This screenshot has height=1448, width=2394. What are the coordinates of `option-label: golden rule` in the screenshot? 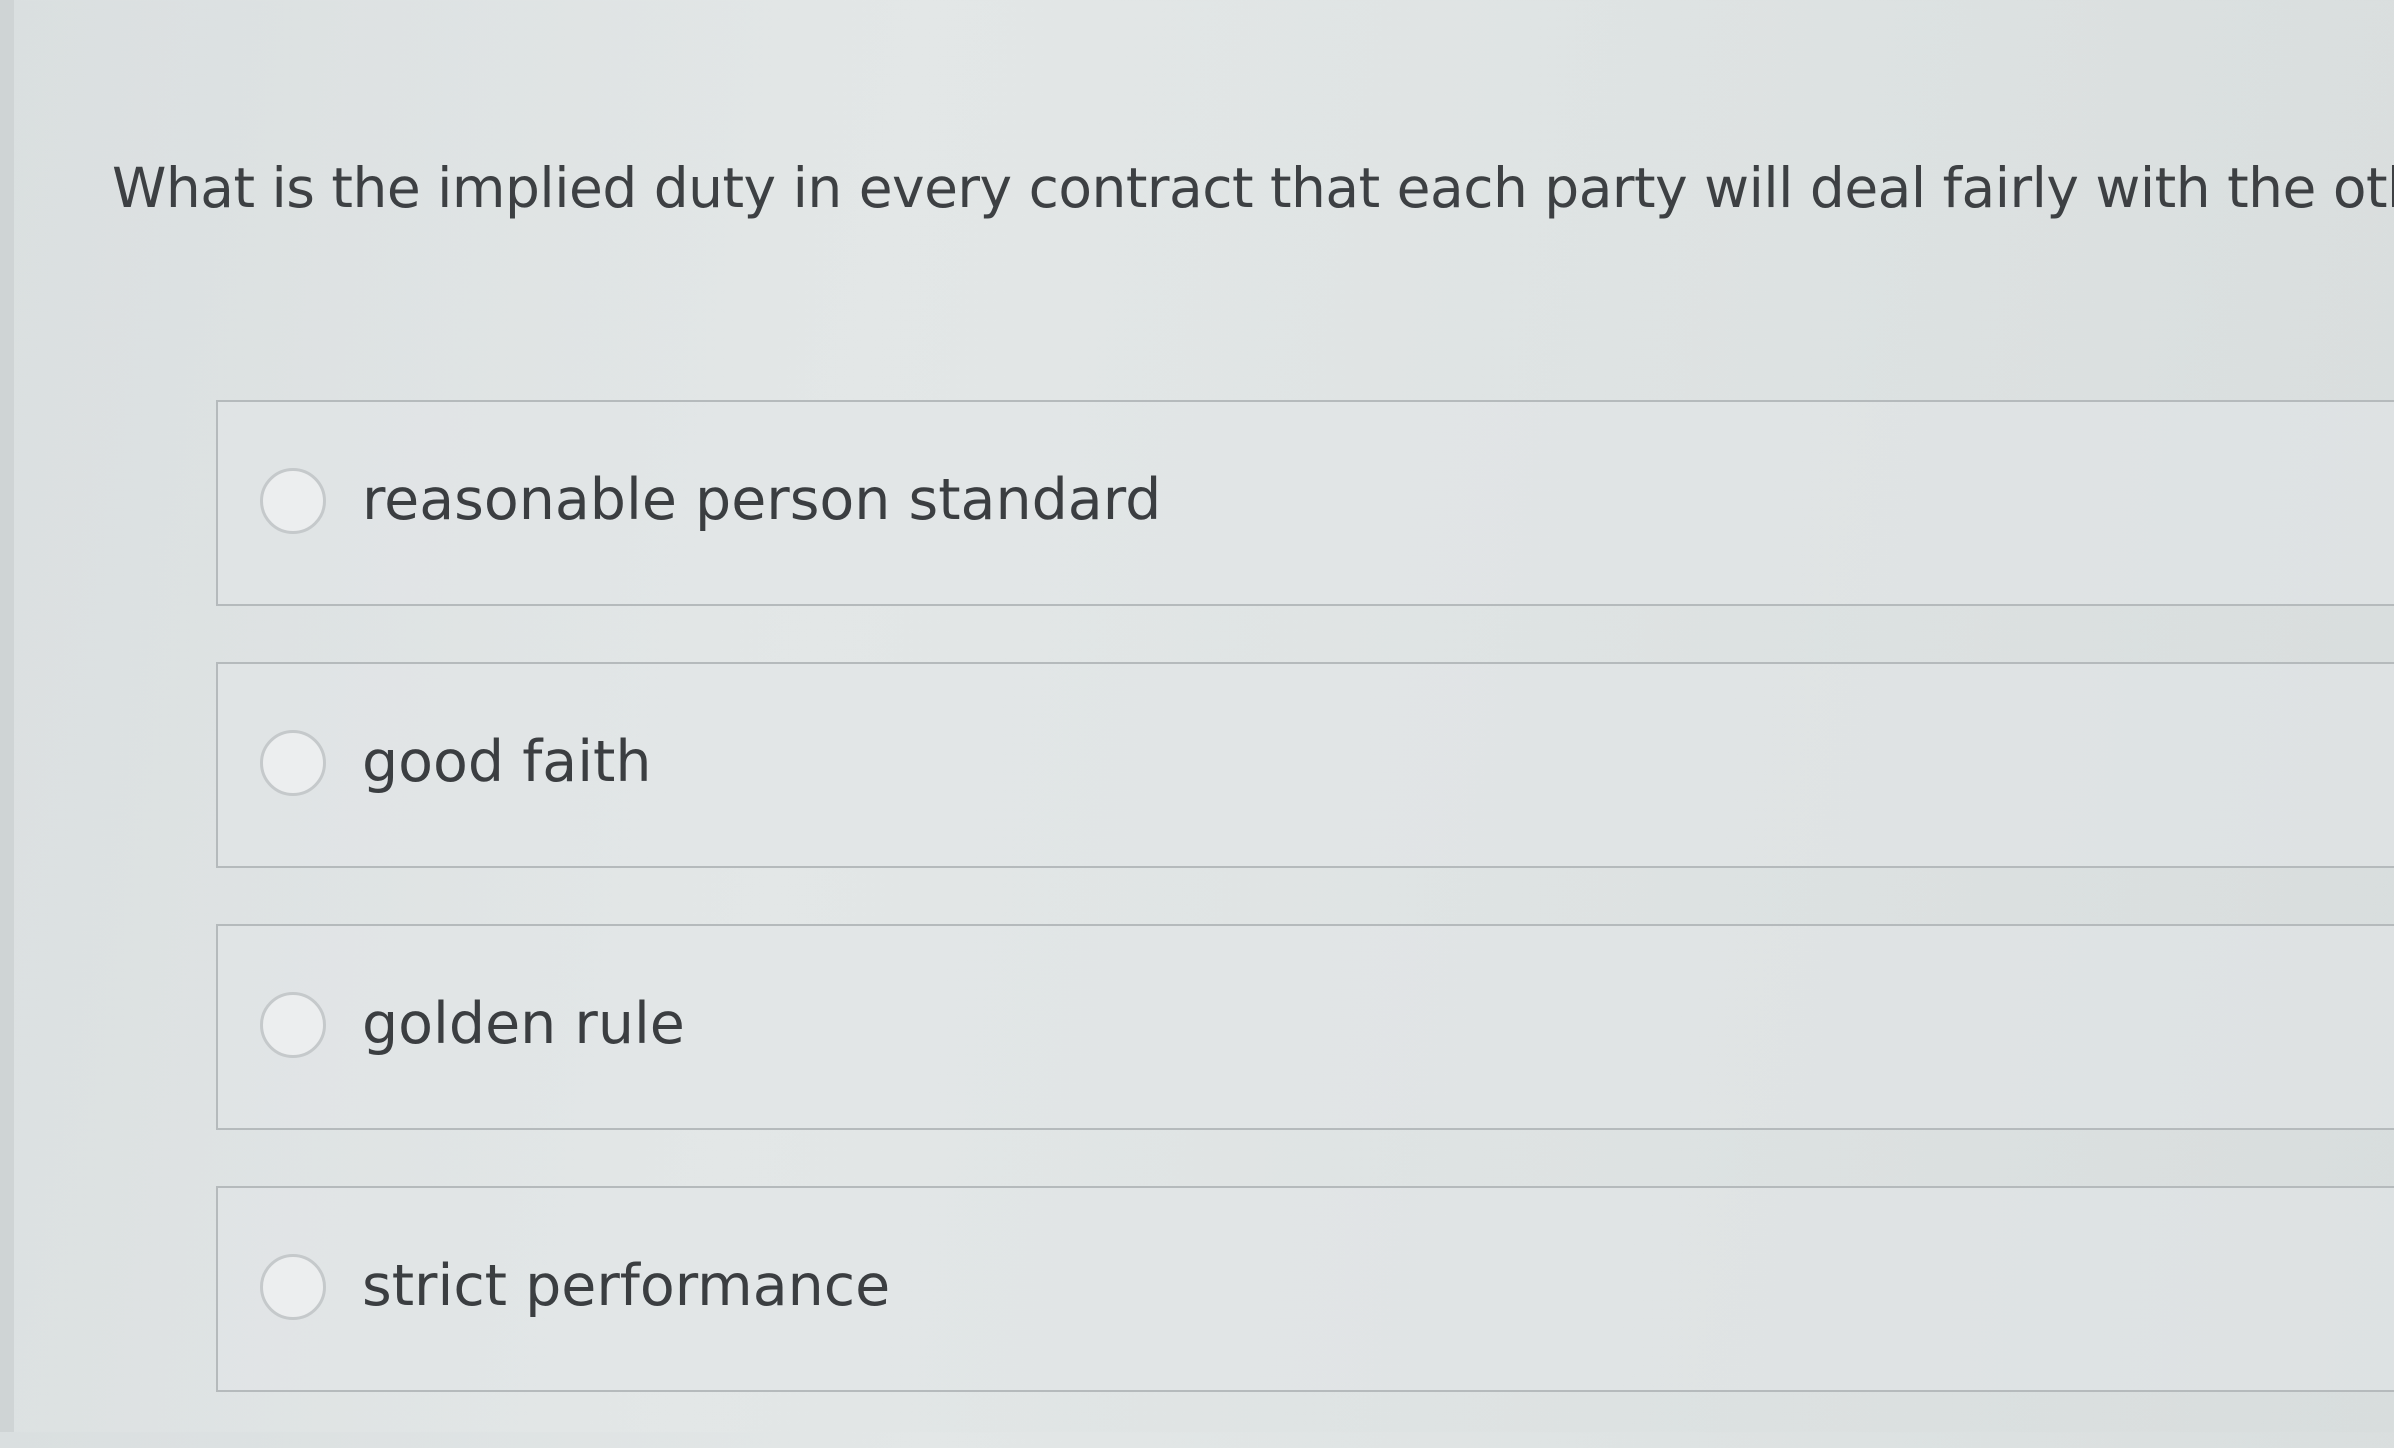 It's located at (523, 1024).